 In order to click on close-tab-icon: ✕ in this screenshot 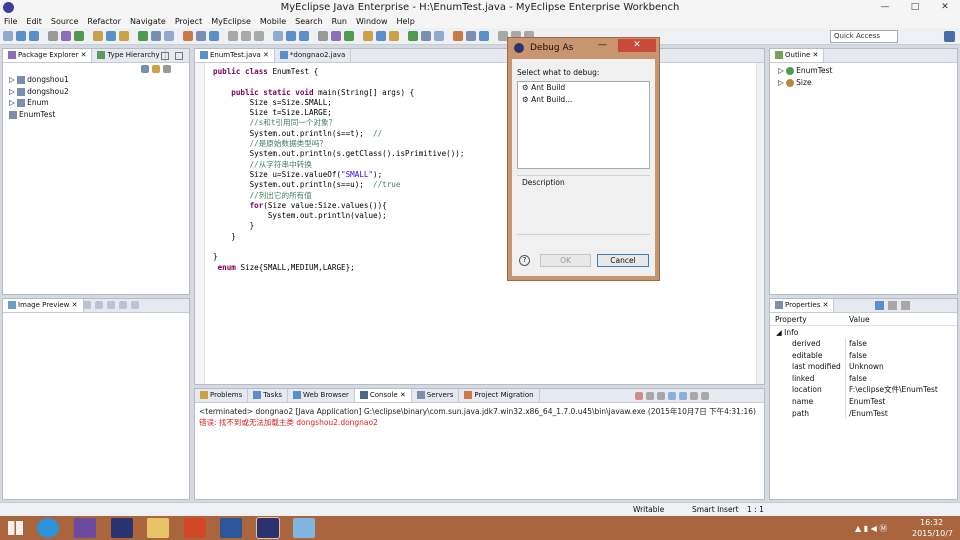, I will do `click(402, 395)`.